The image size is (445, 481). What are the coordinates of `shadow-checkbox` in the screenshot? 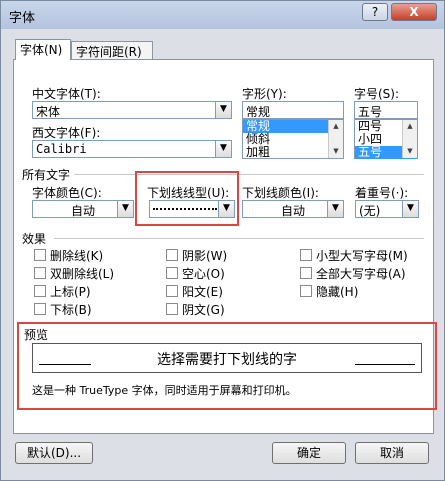 It's located at (172, 255).